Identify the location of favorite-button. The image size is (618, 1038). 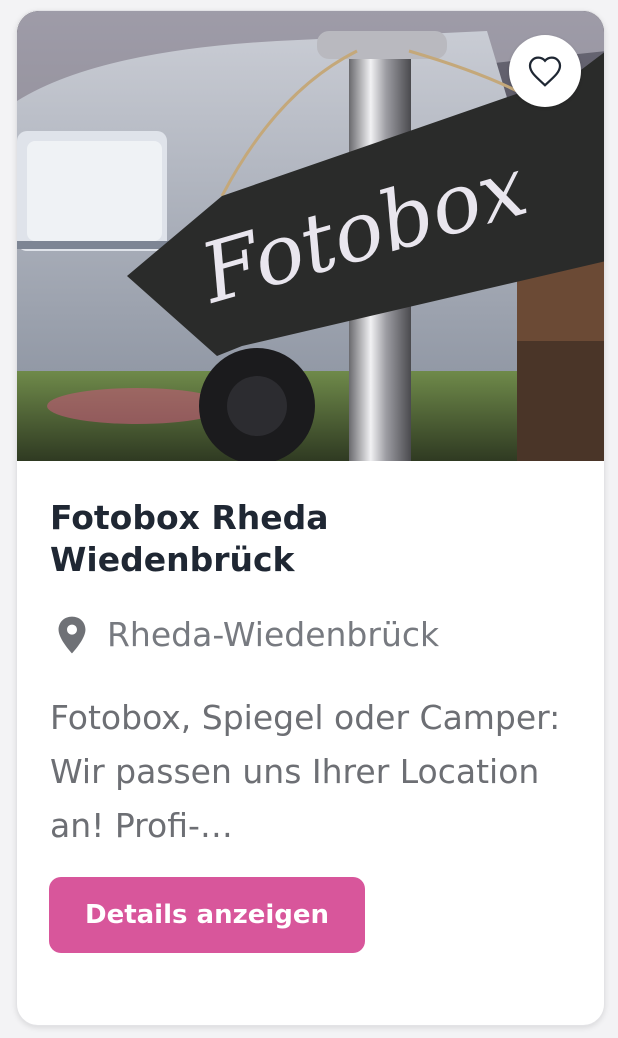
(545, 71).